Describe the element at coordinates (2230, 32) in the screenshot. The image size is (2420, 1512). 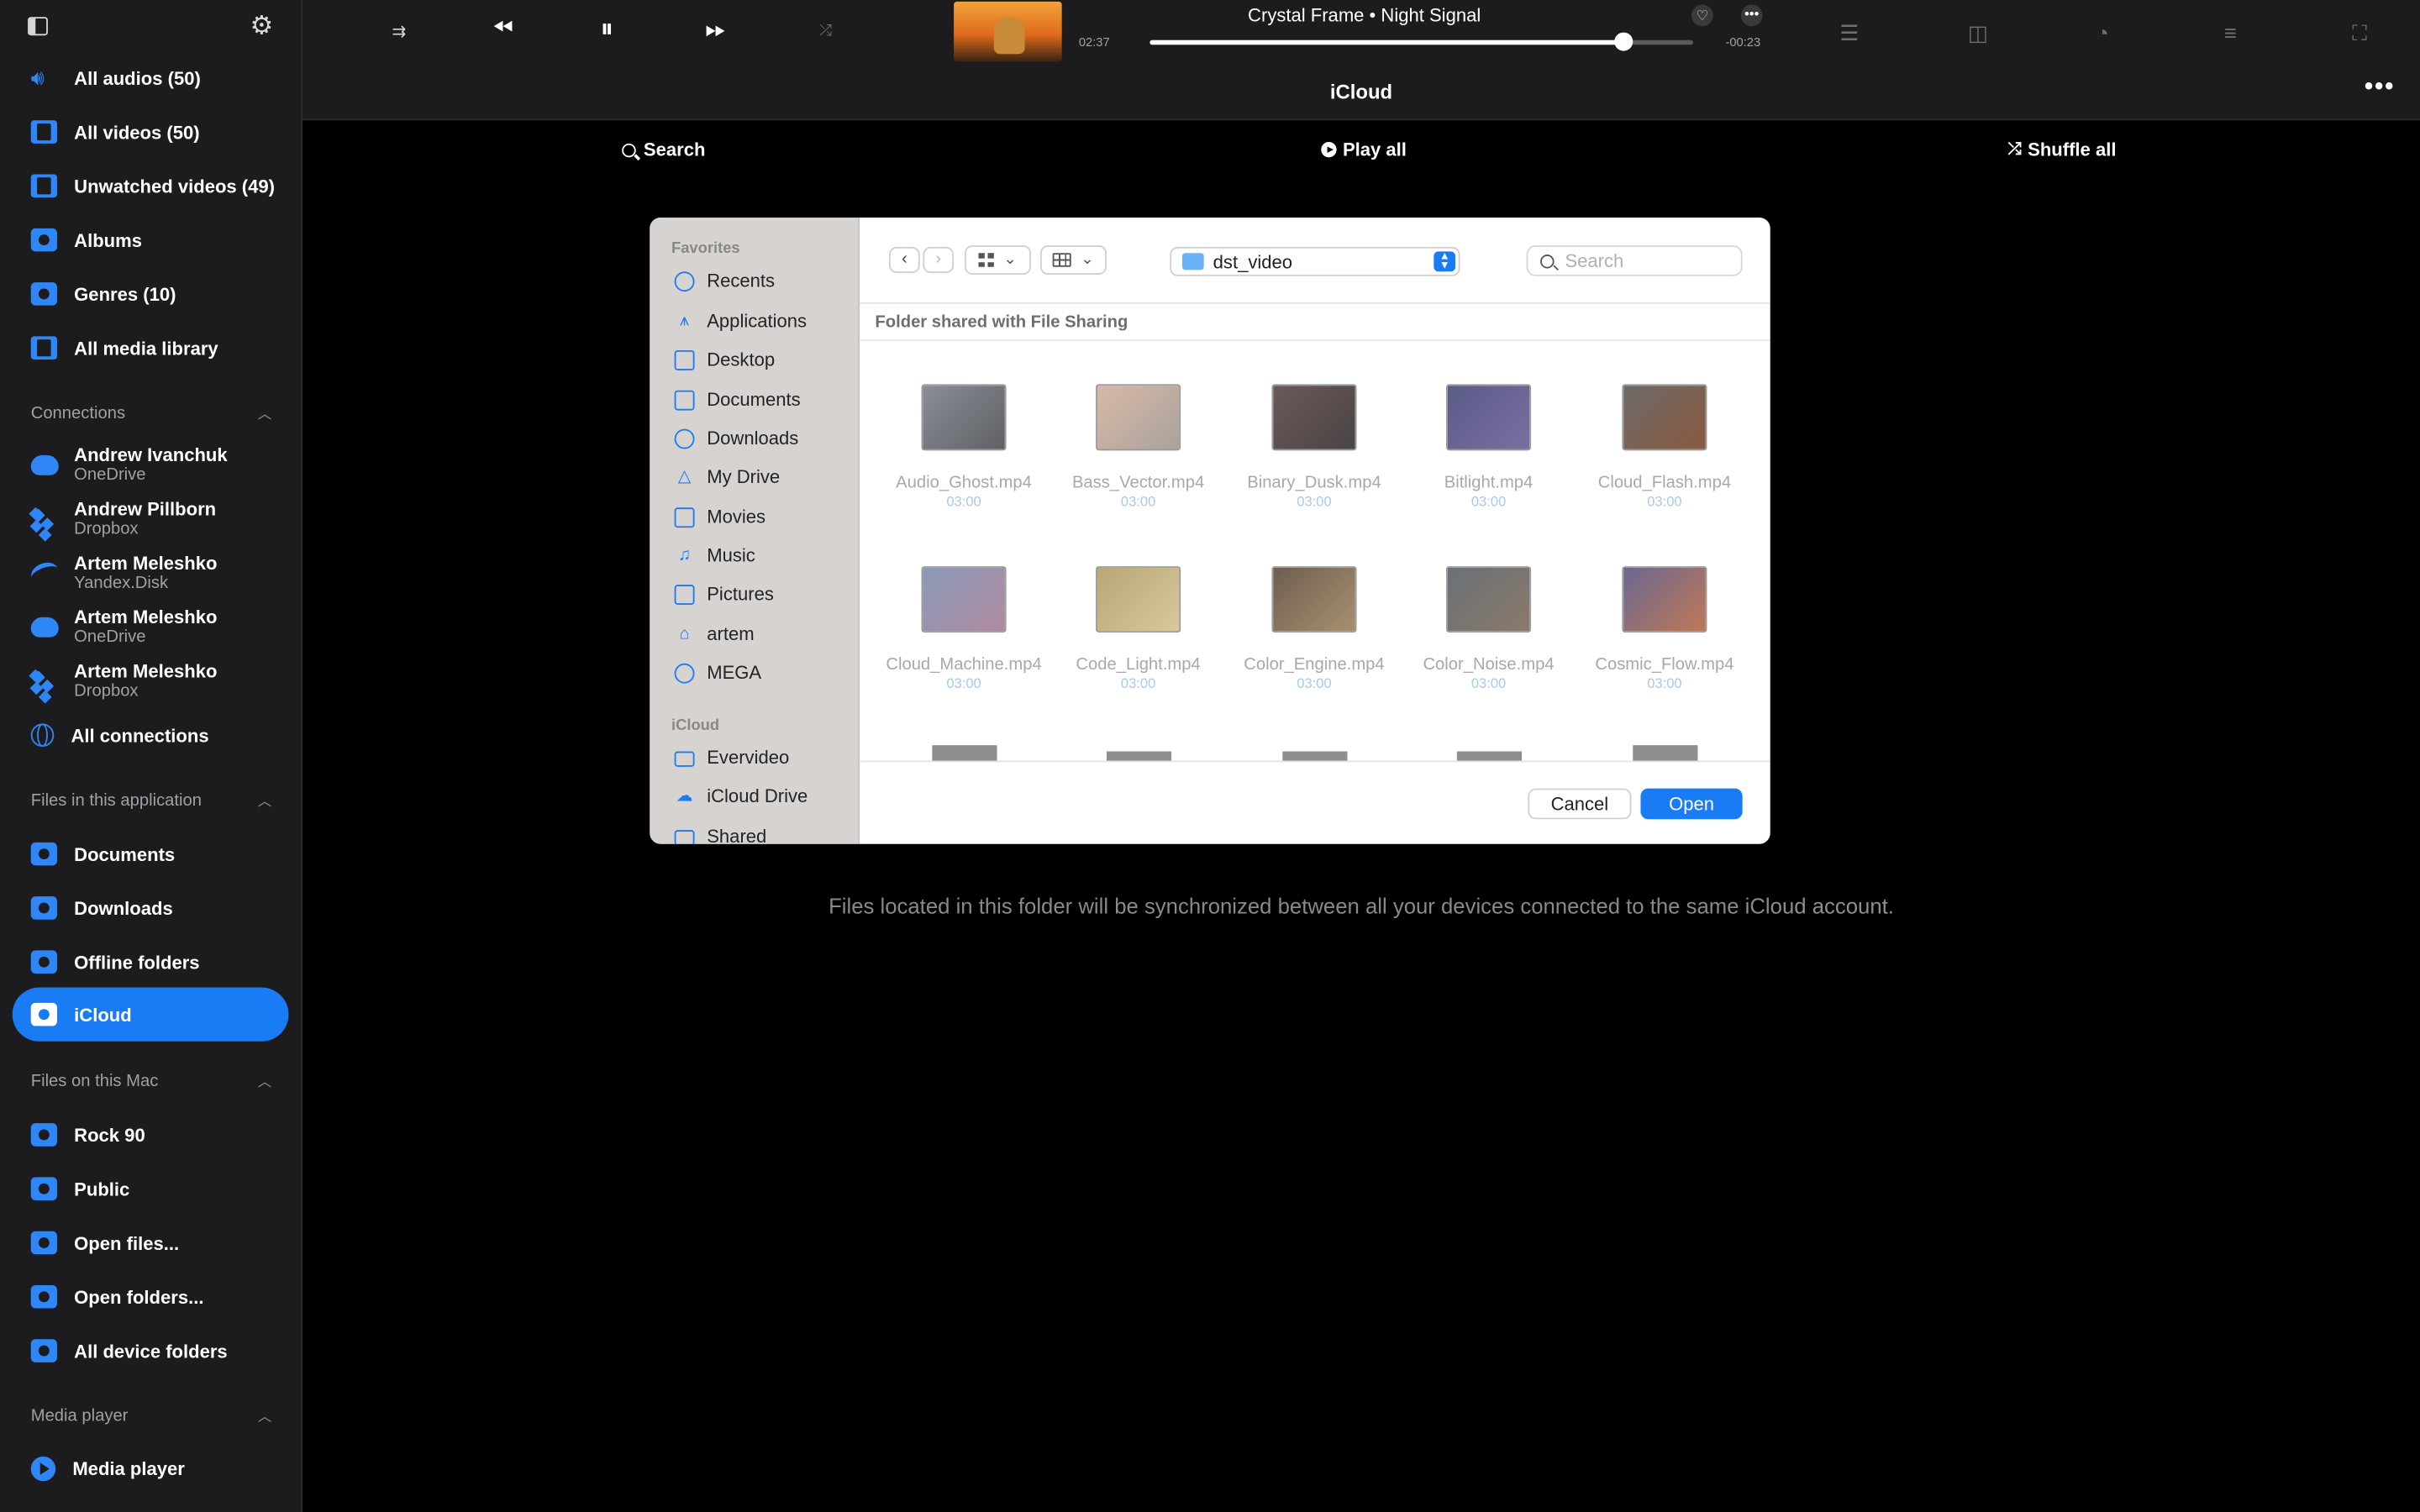
I see `playlist-icon: ≡` at that location.